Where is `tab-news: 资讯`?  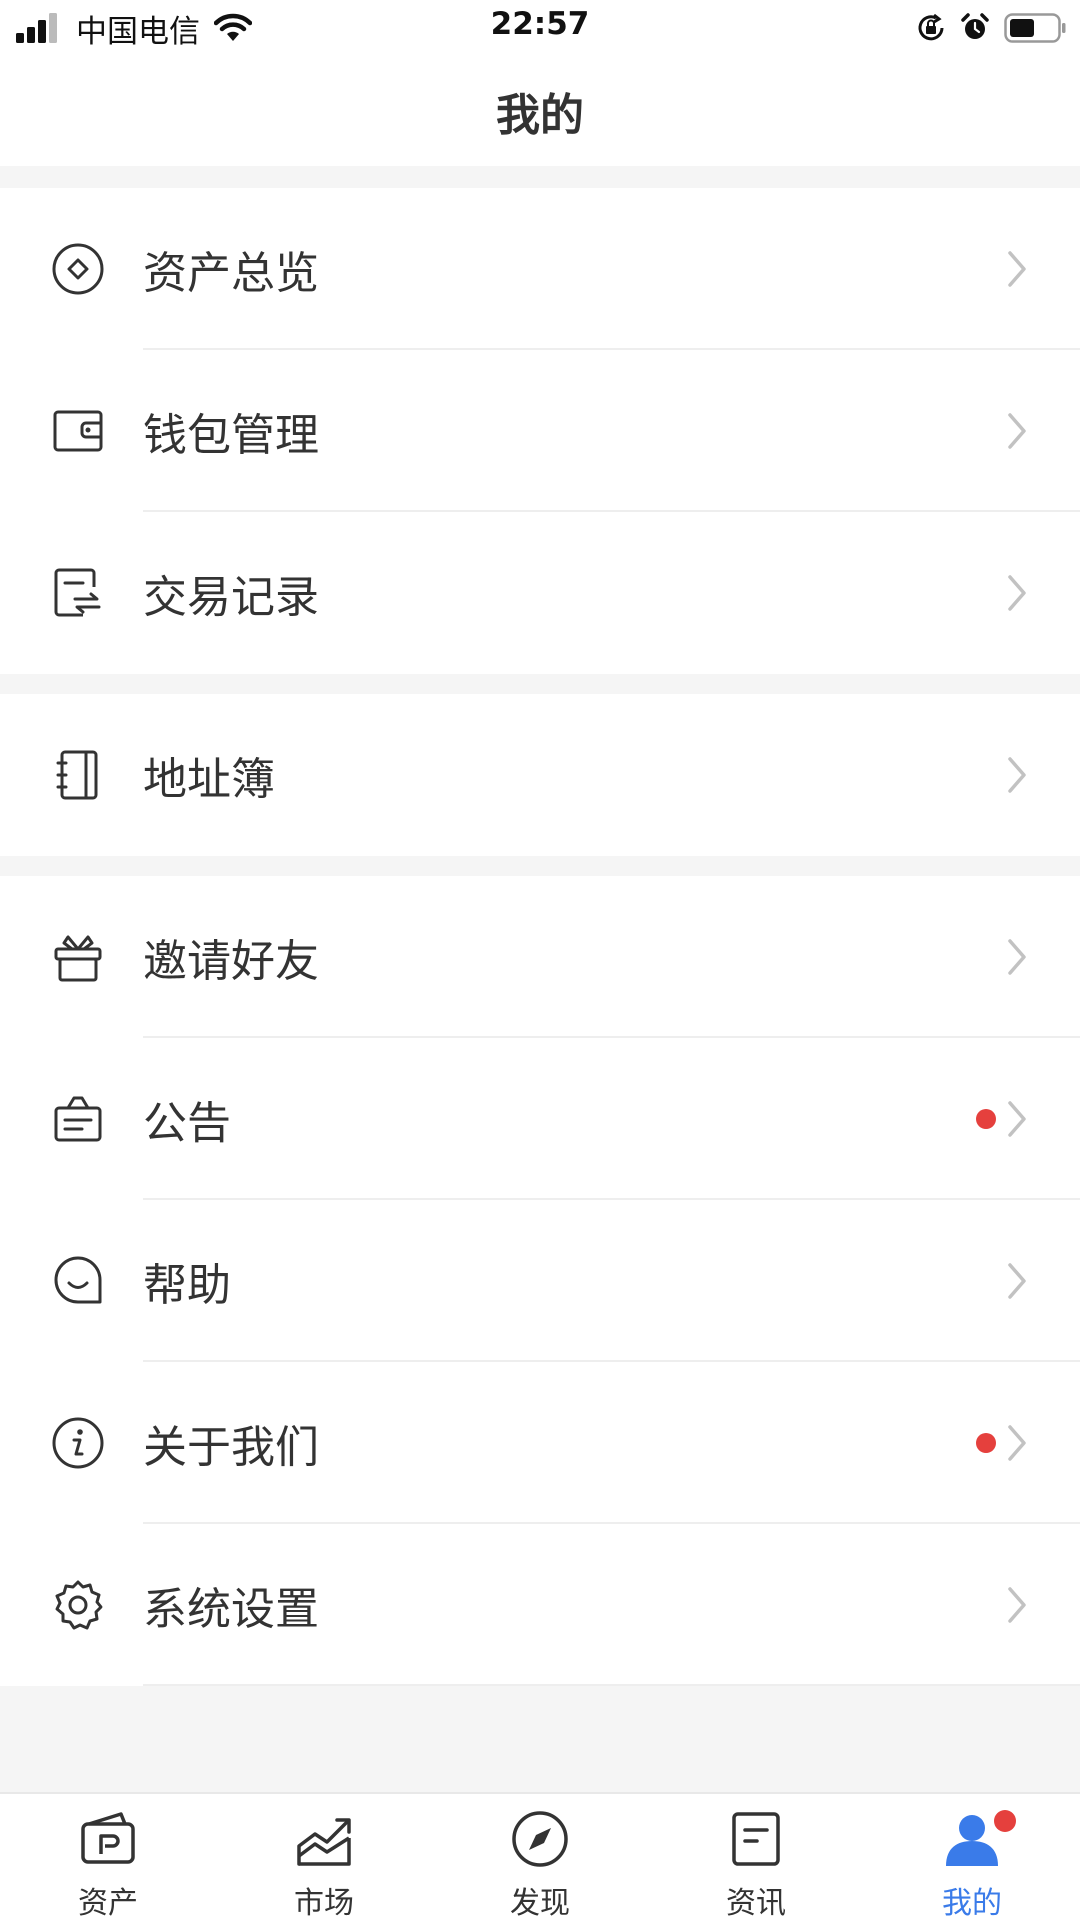 tab-news: 资讯 is located at coordinates (756, 1857).